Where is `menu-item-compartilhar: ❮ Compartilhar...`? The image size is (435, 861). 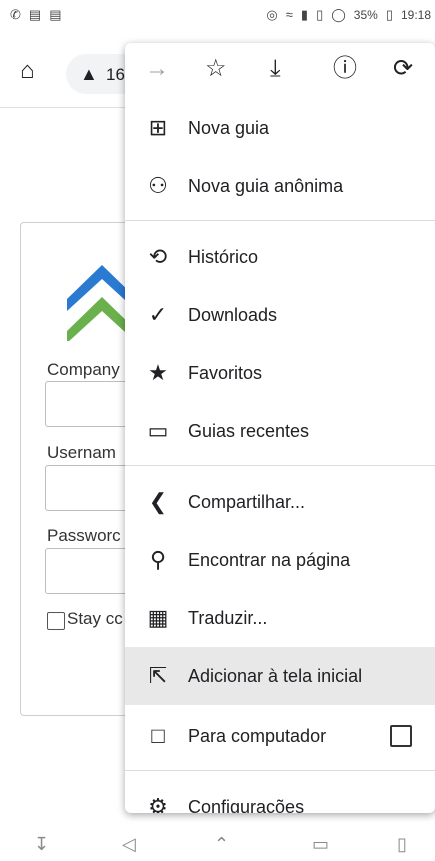 menu-item-compartilhar: ❮ Compartilhar... is located at coordinates (280, 502).